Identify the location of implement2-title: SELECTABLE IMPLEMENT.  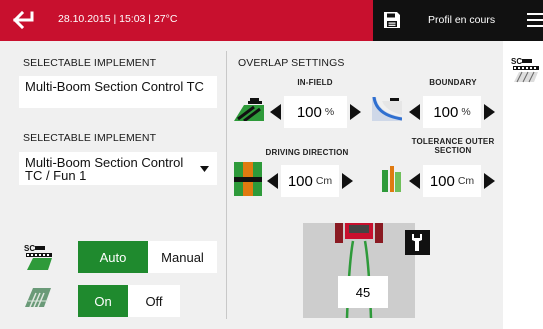
(90, 138).